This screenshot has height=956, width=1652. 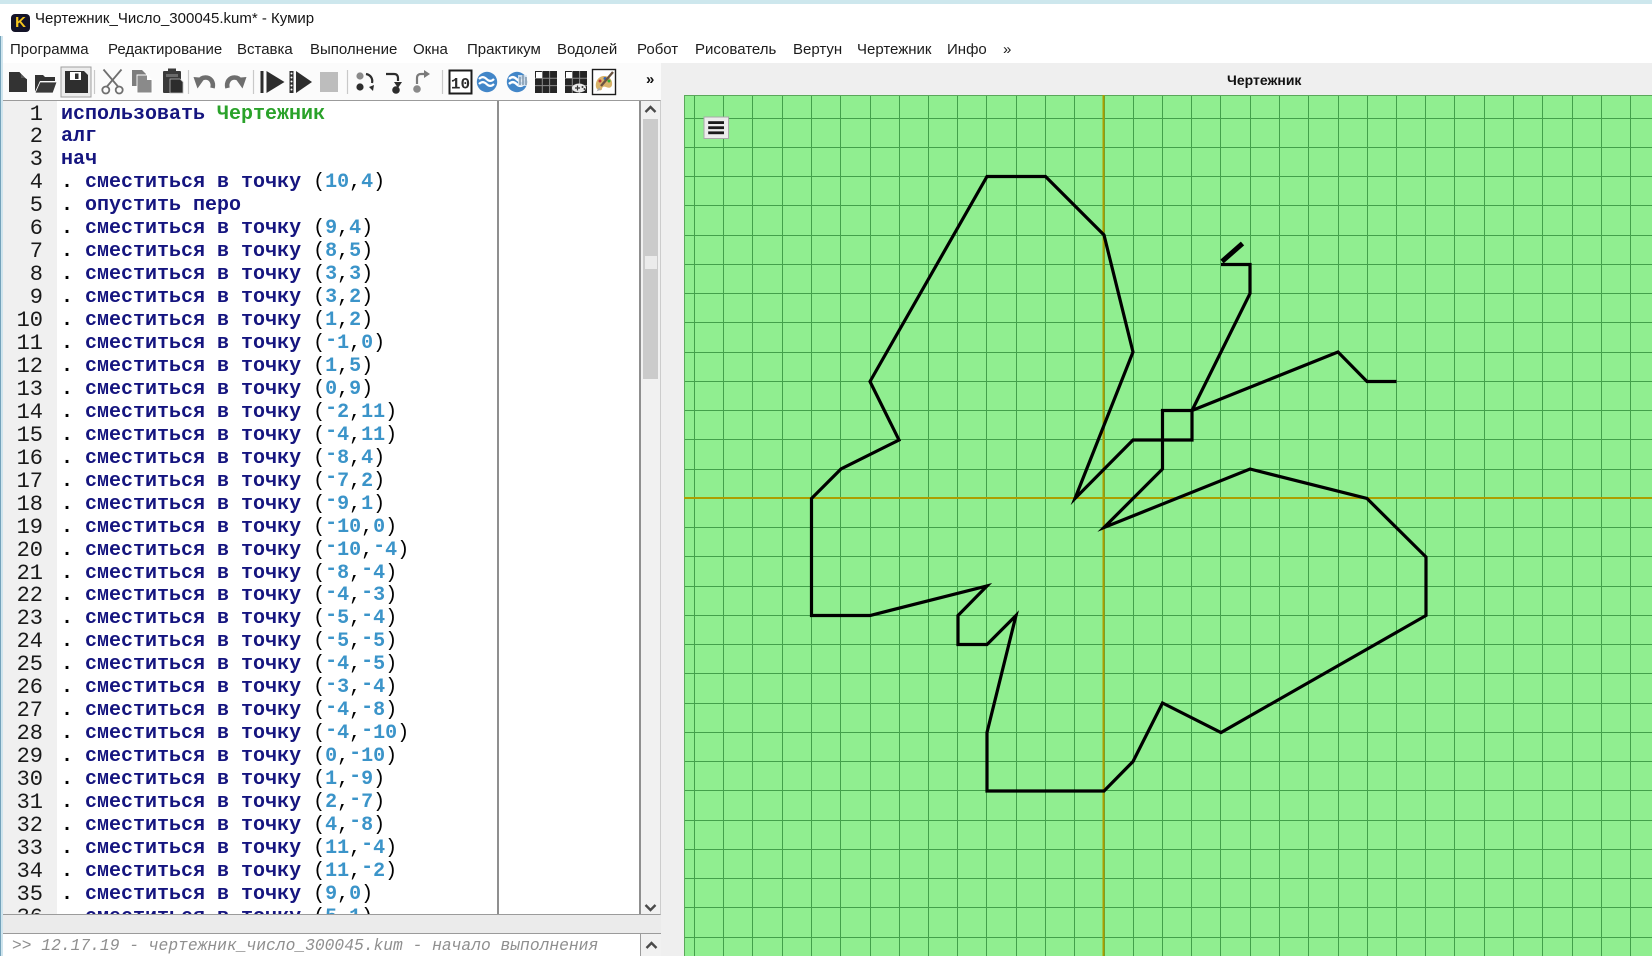 I want to click on svg-text: 10, so click(x=460, y=85).